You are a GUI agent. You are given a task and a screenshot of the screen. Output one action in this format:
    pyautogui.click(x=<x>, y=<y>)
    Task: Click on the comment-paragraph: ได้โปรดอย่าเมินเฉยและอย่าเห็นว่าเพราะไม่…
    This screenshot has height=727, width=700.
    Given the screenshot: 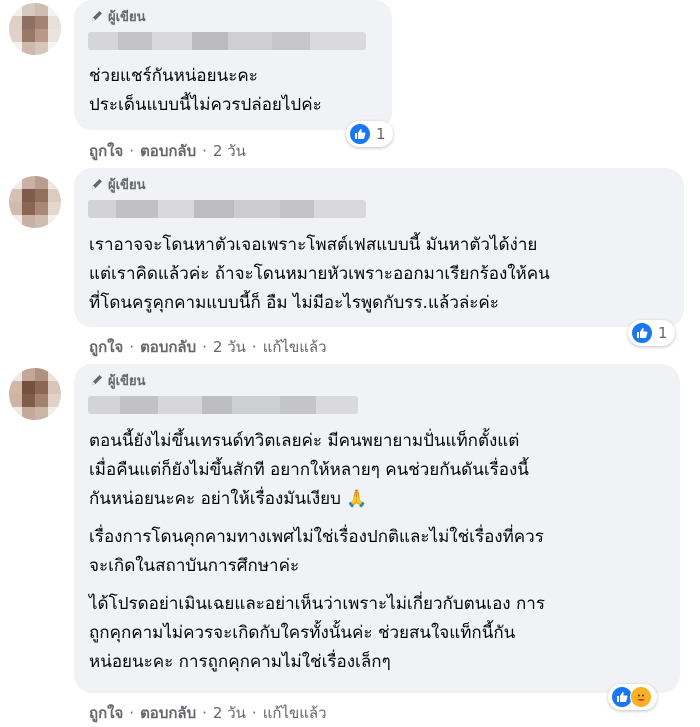 What is the action you would take?
    pyautogui.click(x=317, y=633)
    